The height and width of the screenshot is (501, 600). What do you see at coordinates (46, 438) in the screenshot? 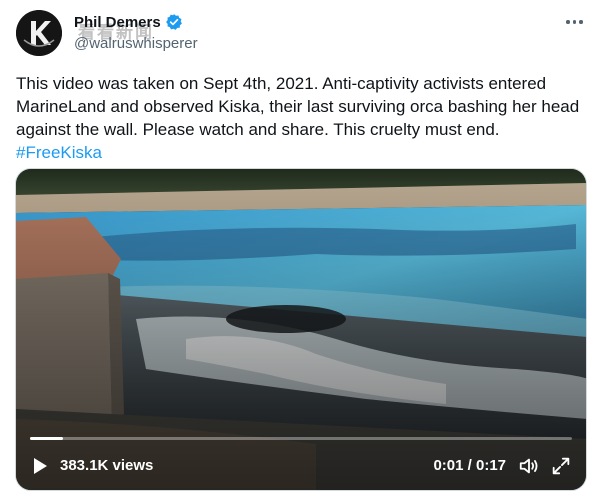
I see `progress-fill` at bounding box center [46, 438].